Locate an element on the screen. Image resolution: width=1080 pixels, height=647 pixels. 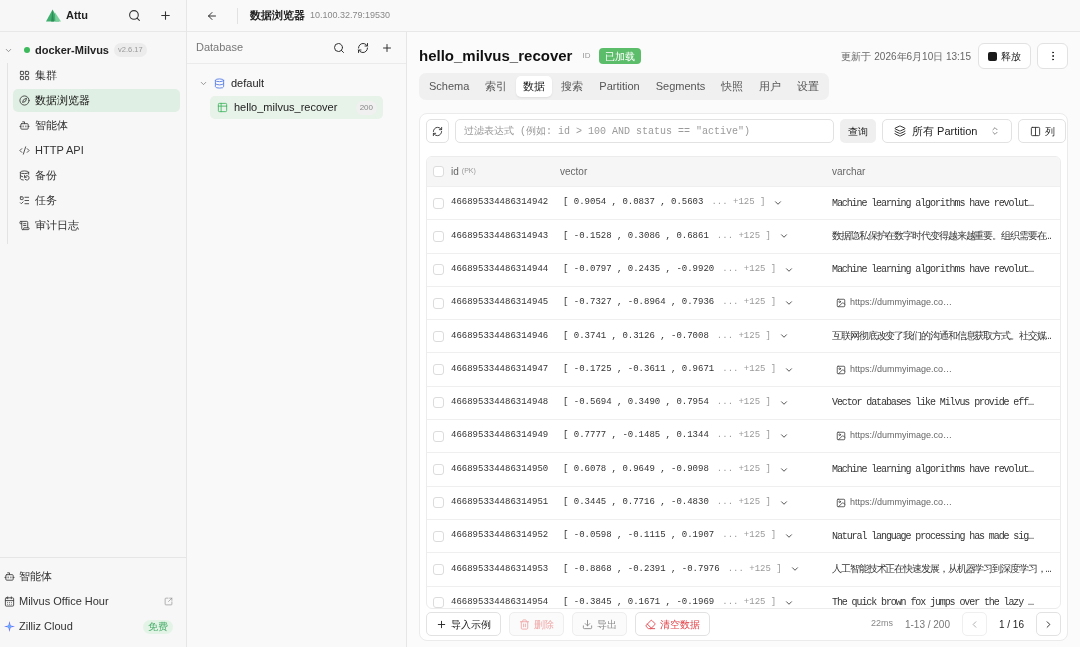
tab: Partition is located at coordinates (619, 86).